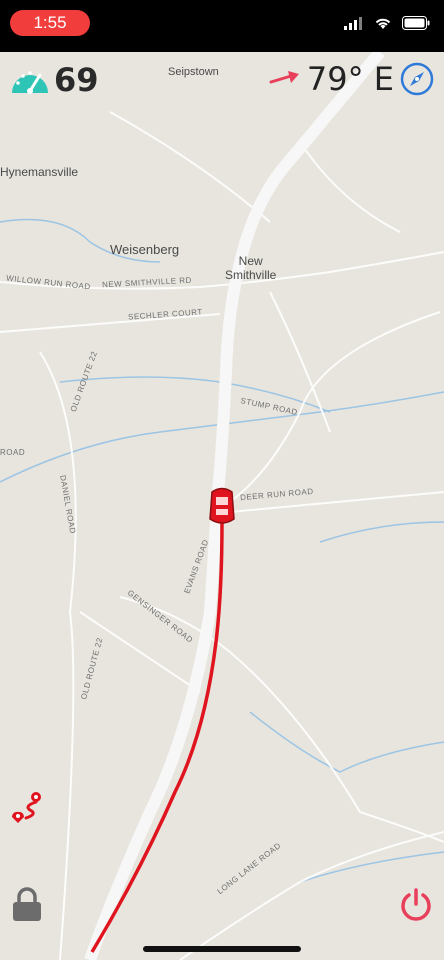 This screenshot has height=960, width=444. I want to click on lock-button, so click(27, 907).